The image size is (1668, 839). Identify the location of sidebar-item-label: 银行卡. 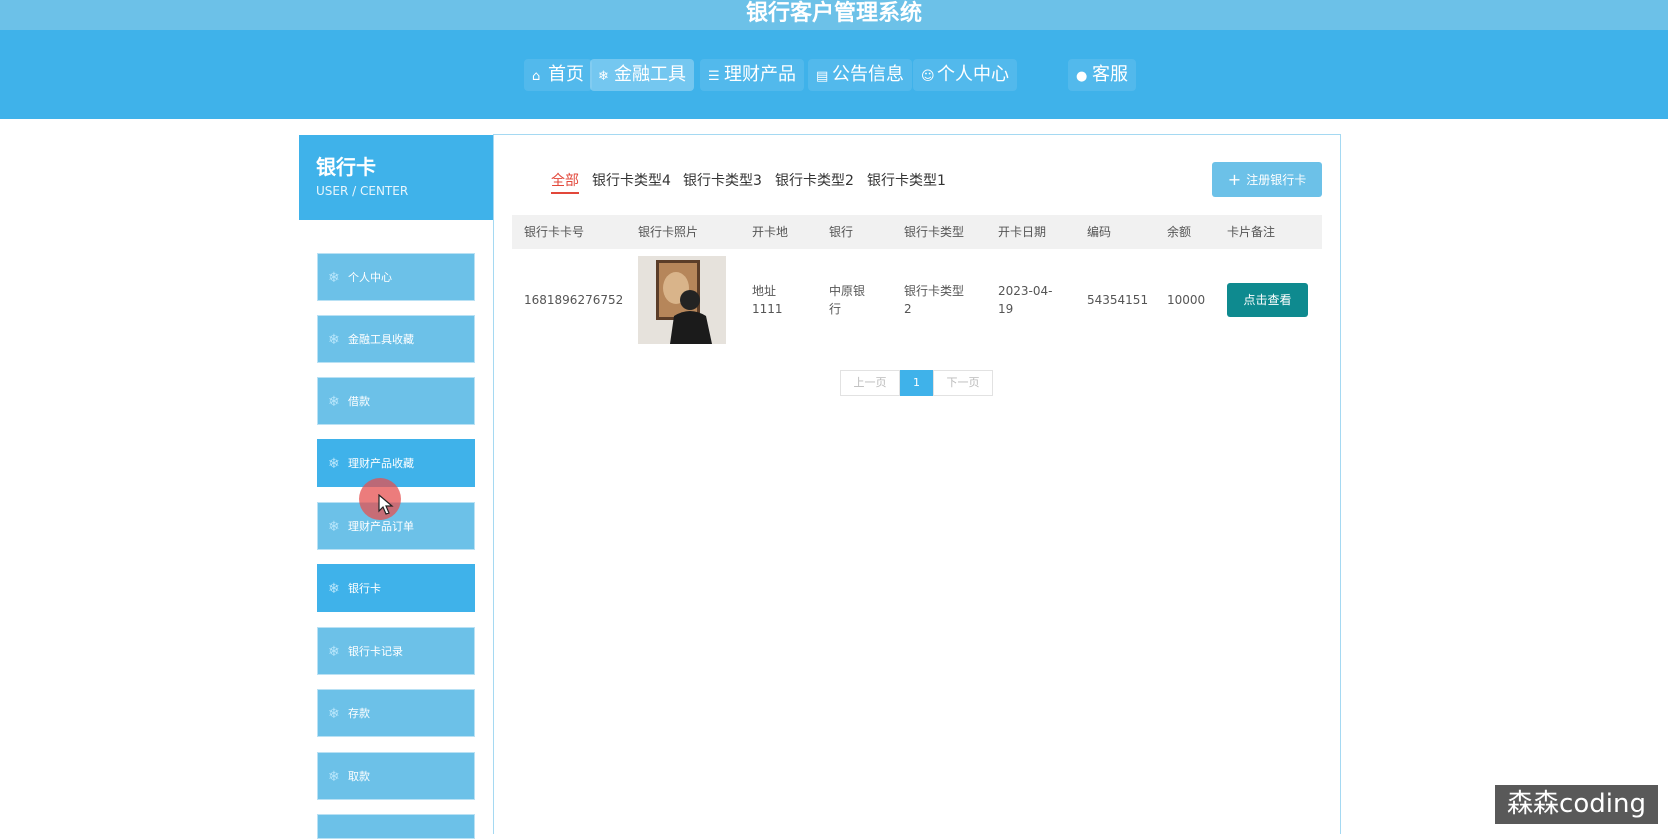
(364, 588).